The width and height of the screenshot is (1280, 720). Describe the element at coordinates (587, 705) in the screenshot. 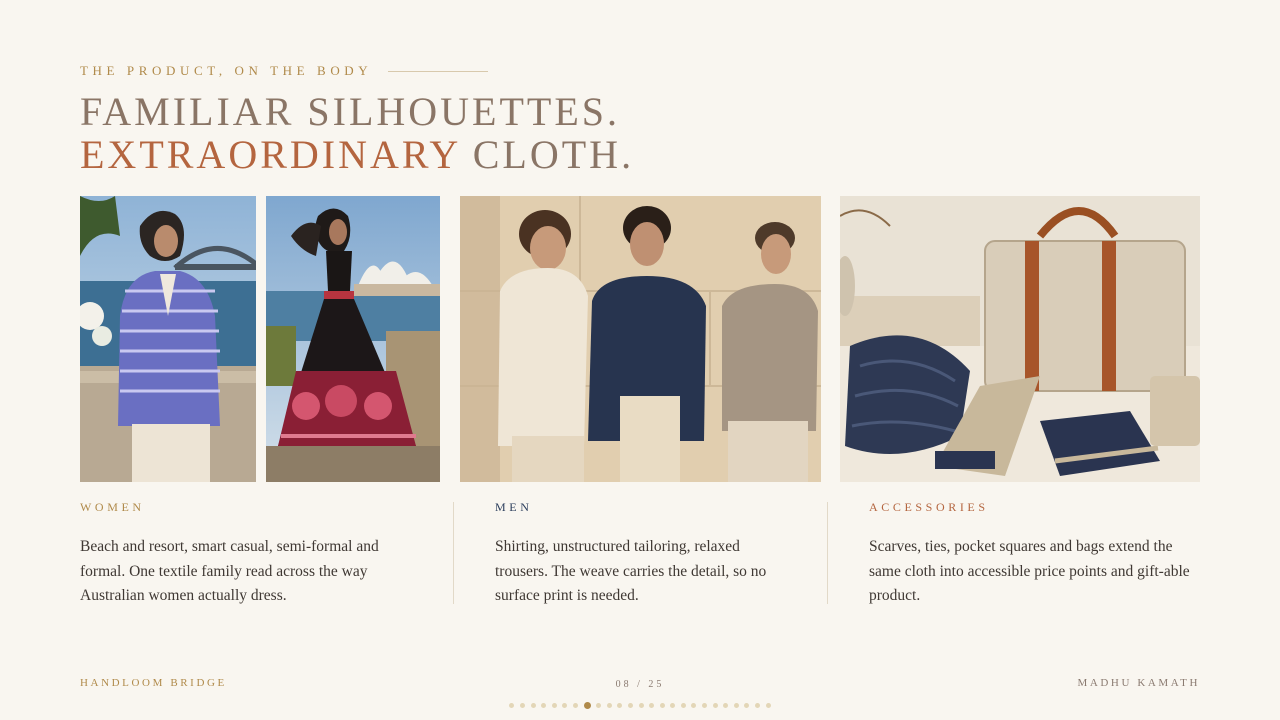

I see `pagination-dot-active` at that location.